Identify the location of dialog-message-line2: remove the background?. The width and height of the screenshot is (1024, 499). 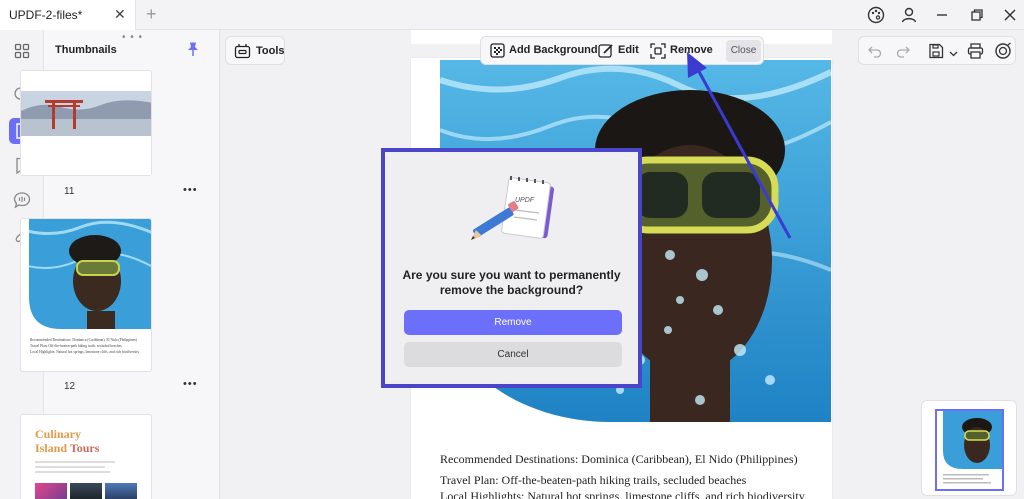
(511, 290).